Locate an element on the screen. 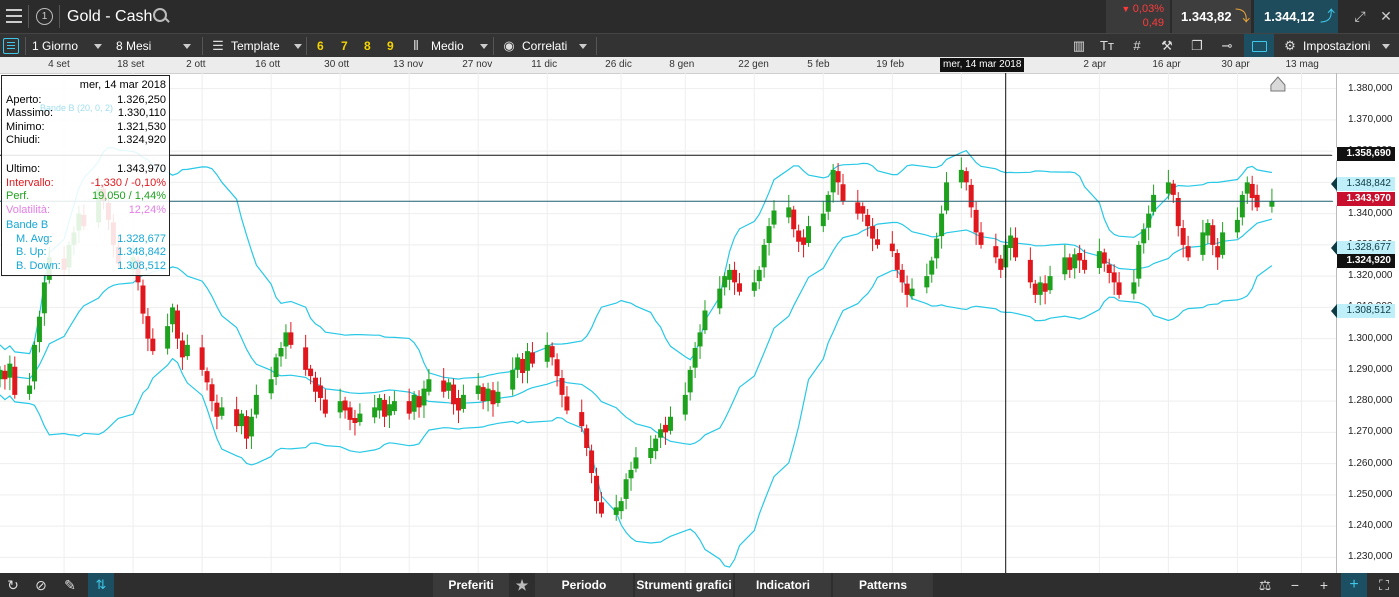  correlated-dropdown: Correlati is located at coordinates (555, 46).